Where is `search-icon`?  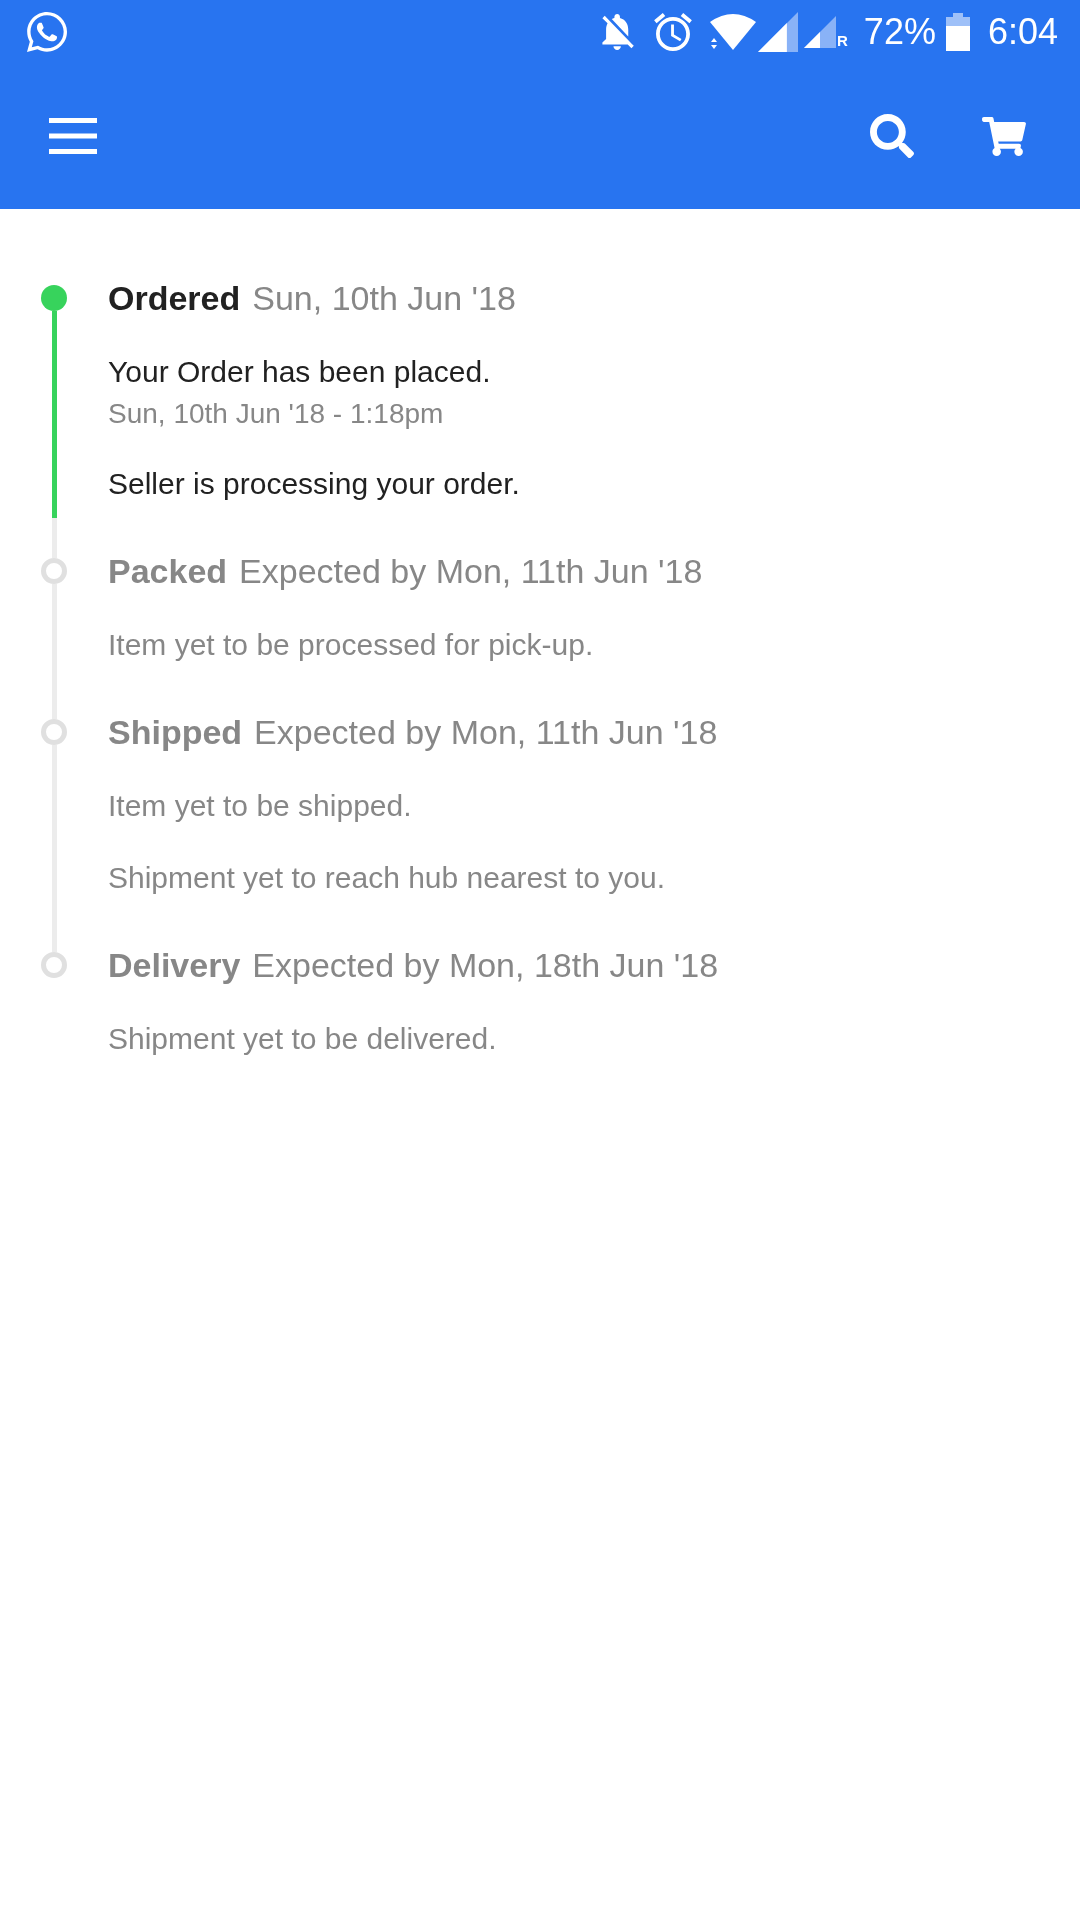
search-icon is located at coordinates (892, 136).